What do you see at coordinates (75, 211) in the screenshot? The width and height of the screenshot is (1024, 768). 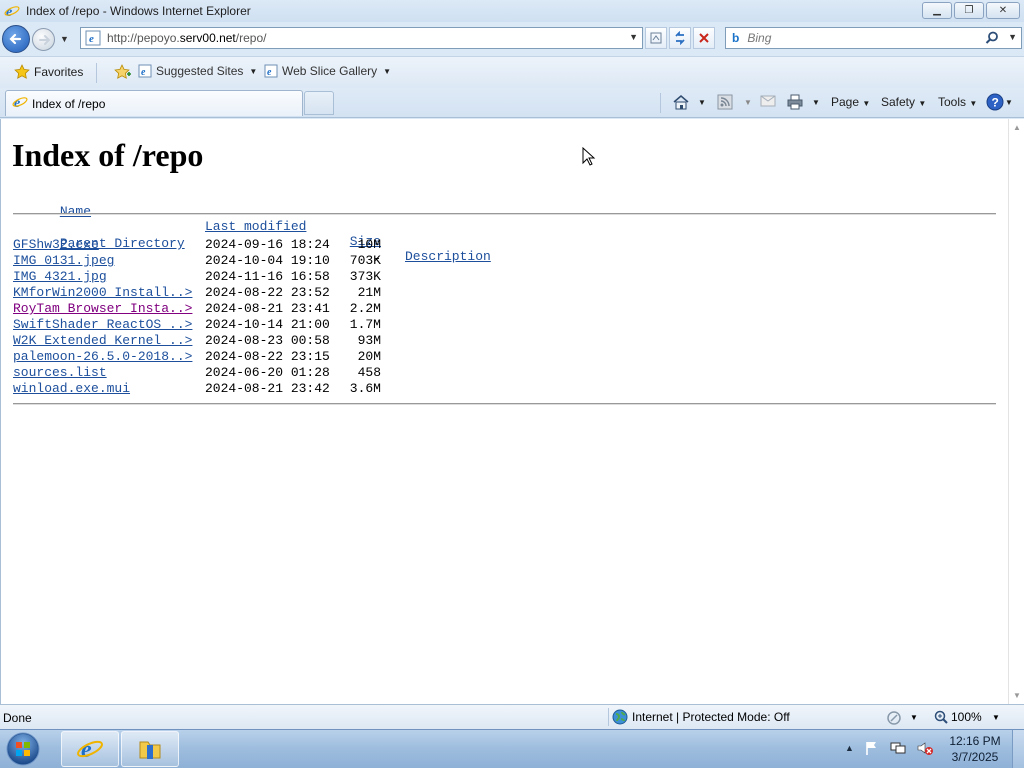 I see `sort-by-name-link: Name` at bounding box center [75, 211].